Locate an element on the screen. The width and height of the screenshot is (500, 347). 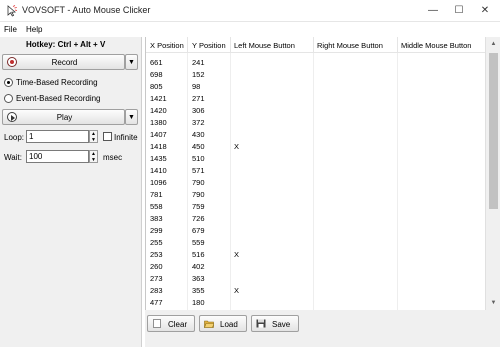
cell-x: 383 is located at coordinates (156, 218).